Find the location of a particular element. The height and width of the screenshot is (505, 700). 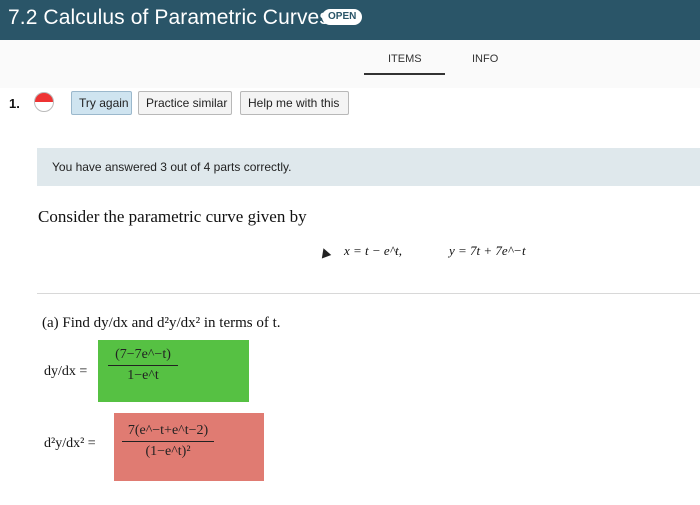

d2y-dx2-answer-box: 7(e^−t+e^t−2) (1−e^t)² is located at coordinates (189, 447).